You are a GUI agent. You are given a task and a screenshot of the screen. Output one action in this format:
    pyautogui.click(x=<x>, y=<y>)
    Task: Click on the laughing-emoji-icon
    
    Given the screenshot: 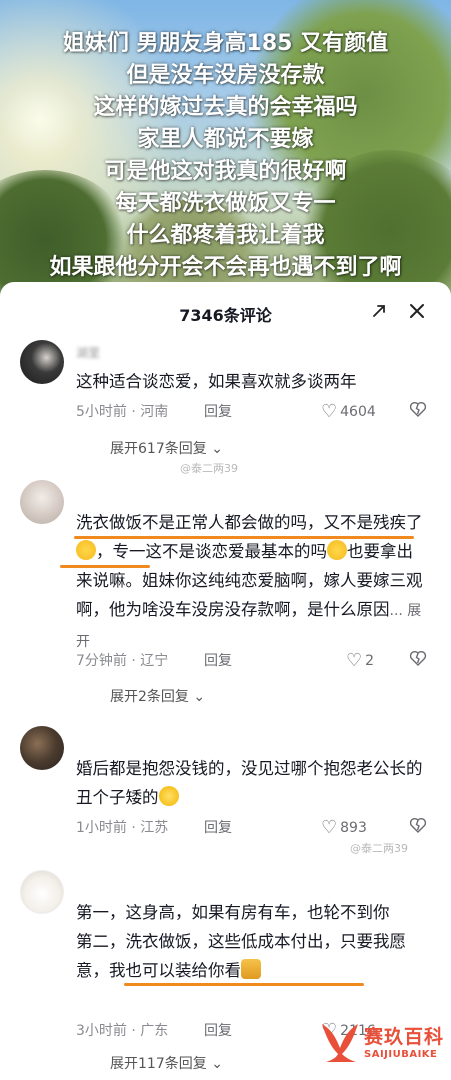 What is the action you would take?
    pyautogui.click(x=168, y=796)
    